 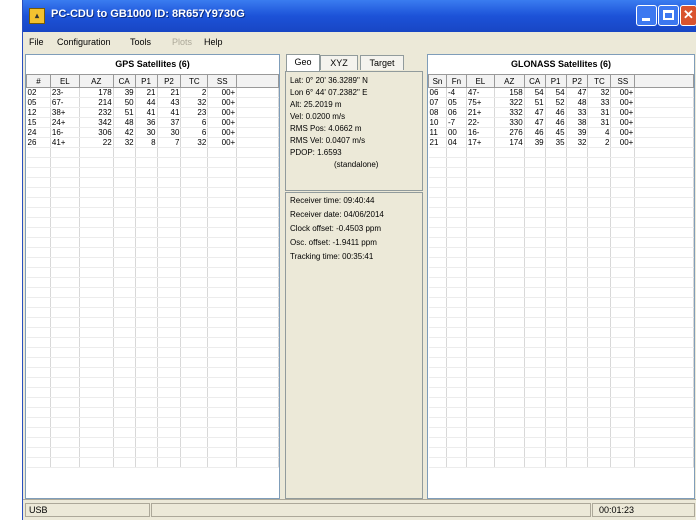 I want to click on minimize-button, so click(x=646, y=15).